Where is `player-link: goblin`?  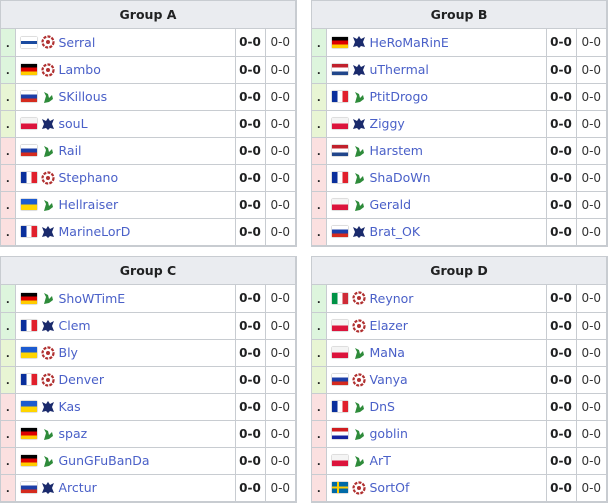
player-link: goblin is located at coordinates (389, 433).